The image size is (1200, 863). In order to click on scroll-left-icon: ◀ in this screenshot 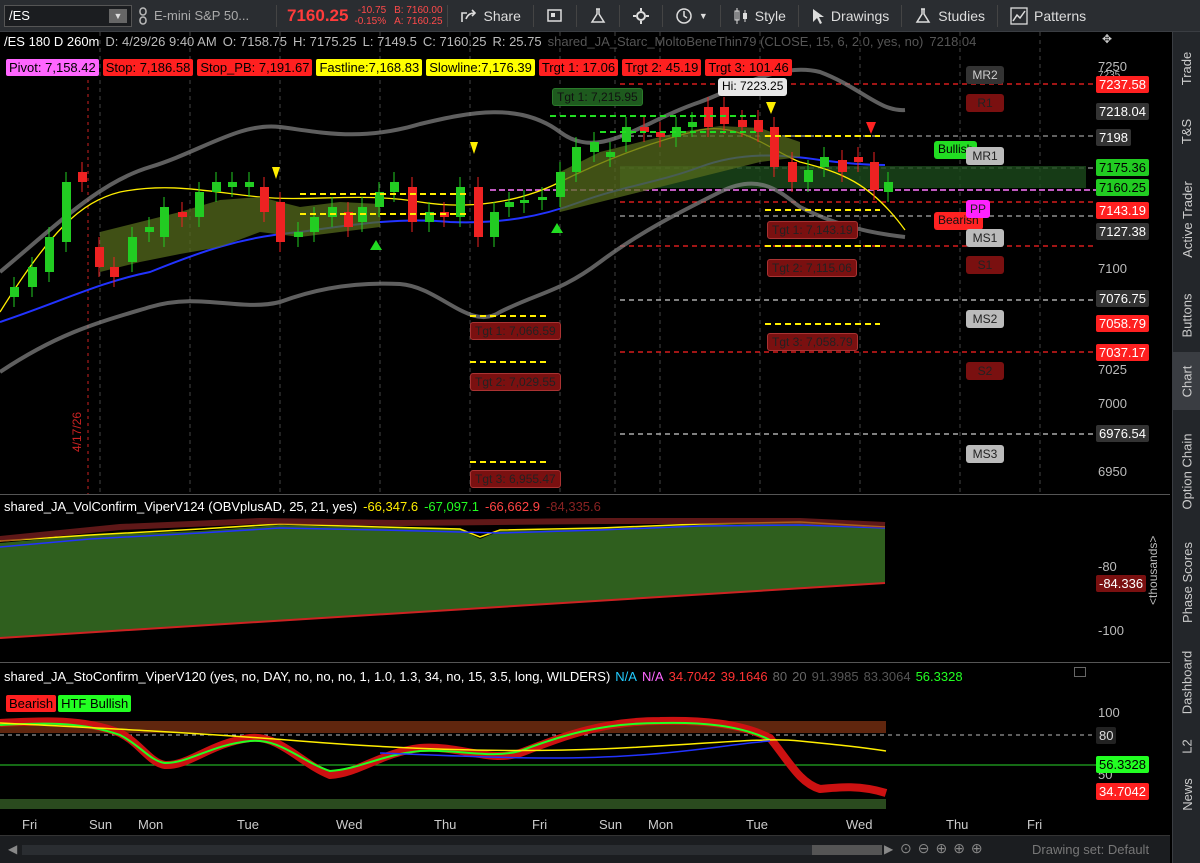, I will do `click(12, 849)`.